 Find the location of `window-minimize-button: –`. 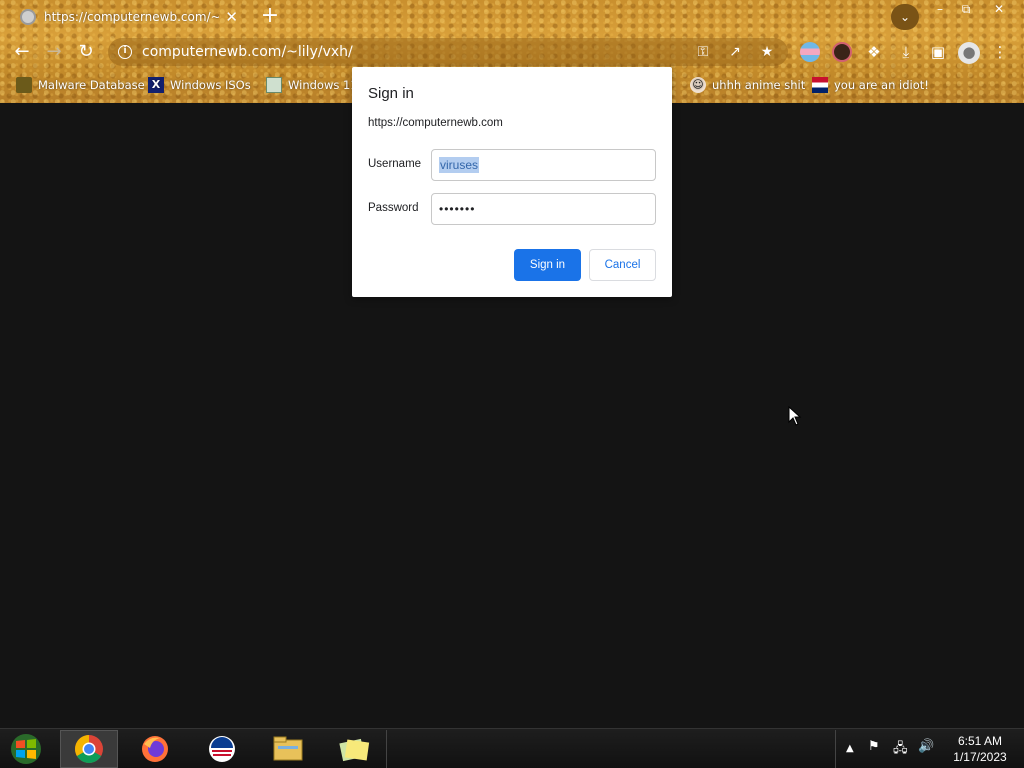

window-minimize-button: – is located at coordinates (940, 9).